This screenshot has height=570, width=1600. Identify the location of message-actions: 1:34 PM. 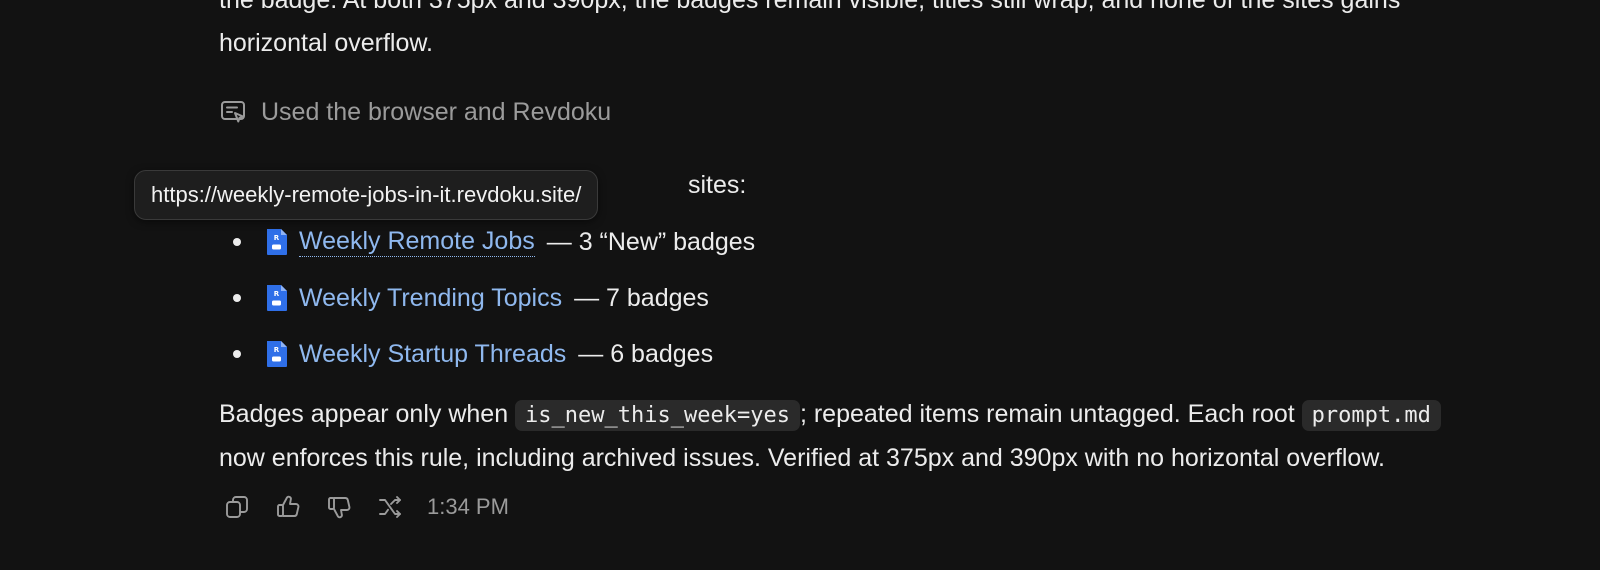
(365, 507).